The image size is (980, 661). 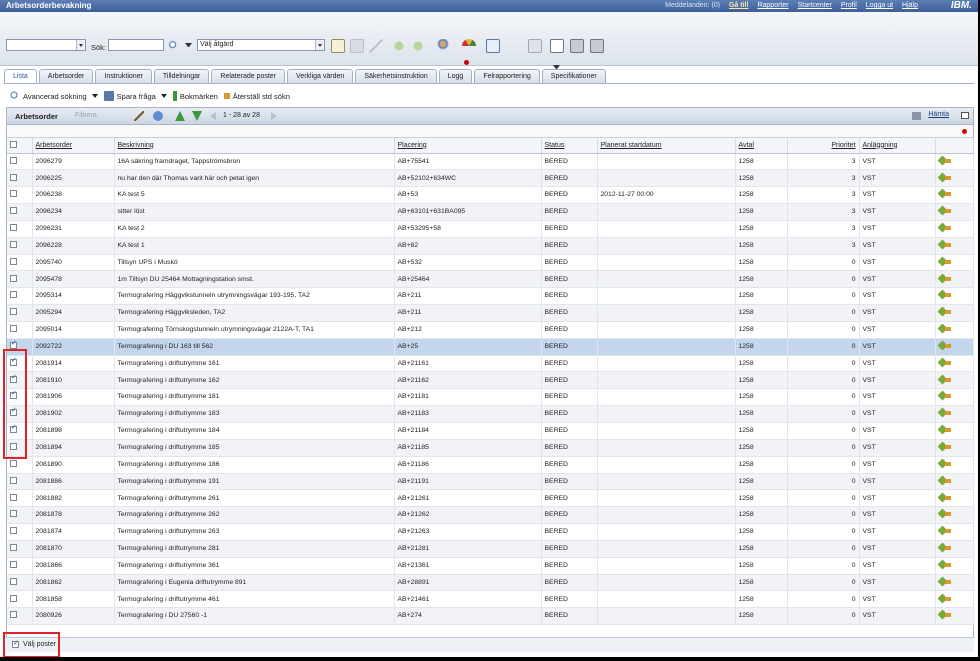 I want to click on cell-work-order: 2092722, so click(x=73, y=347).